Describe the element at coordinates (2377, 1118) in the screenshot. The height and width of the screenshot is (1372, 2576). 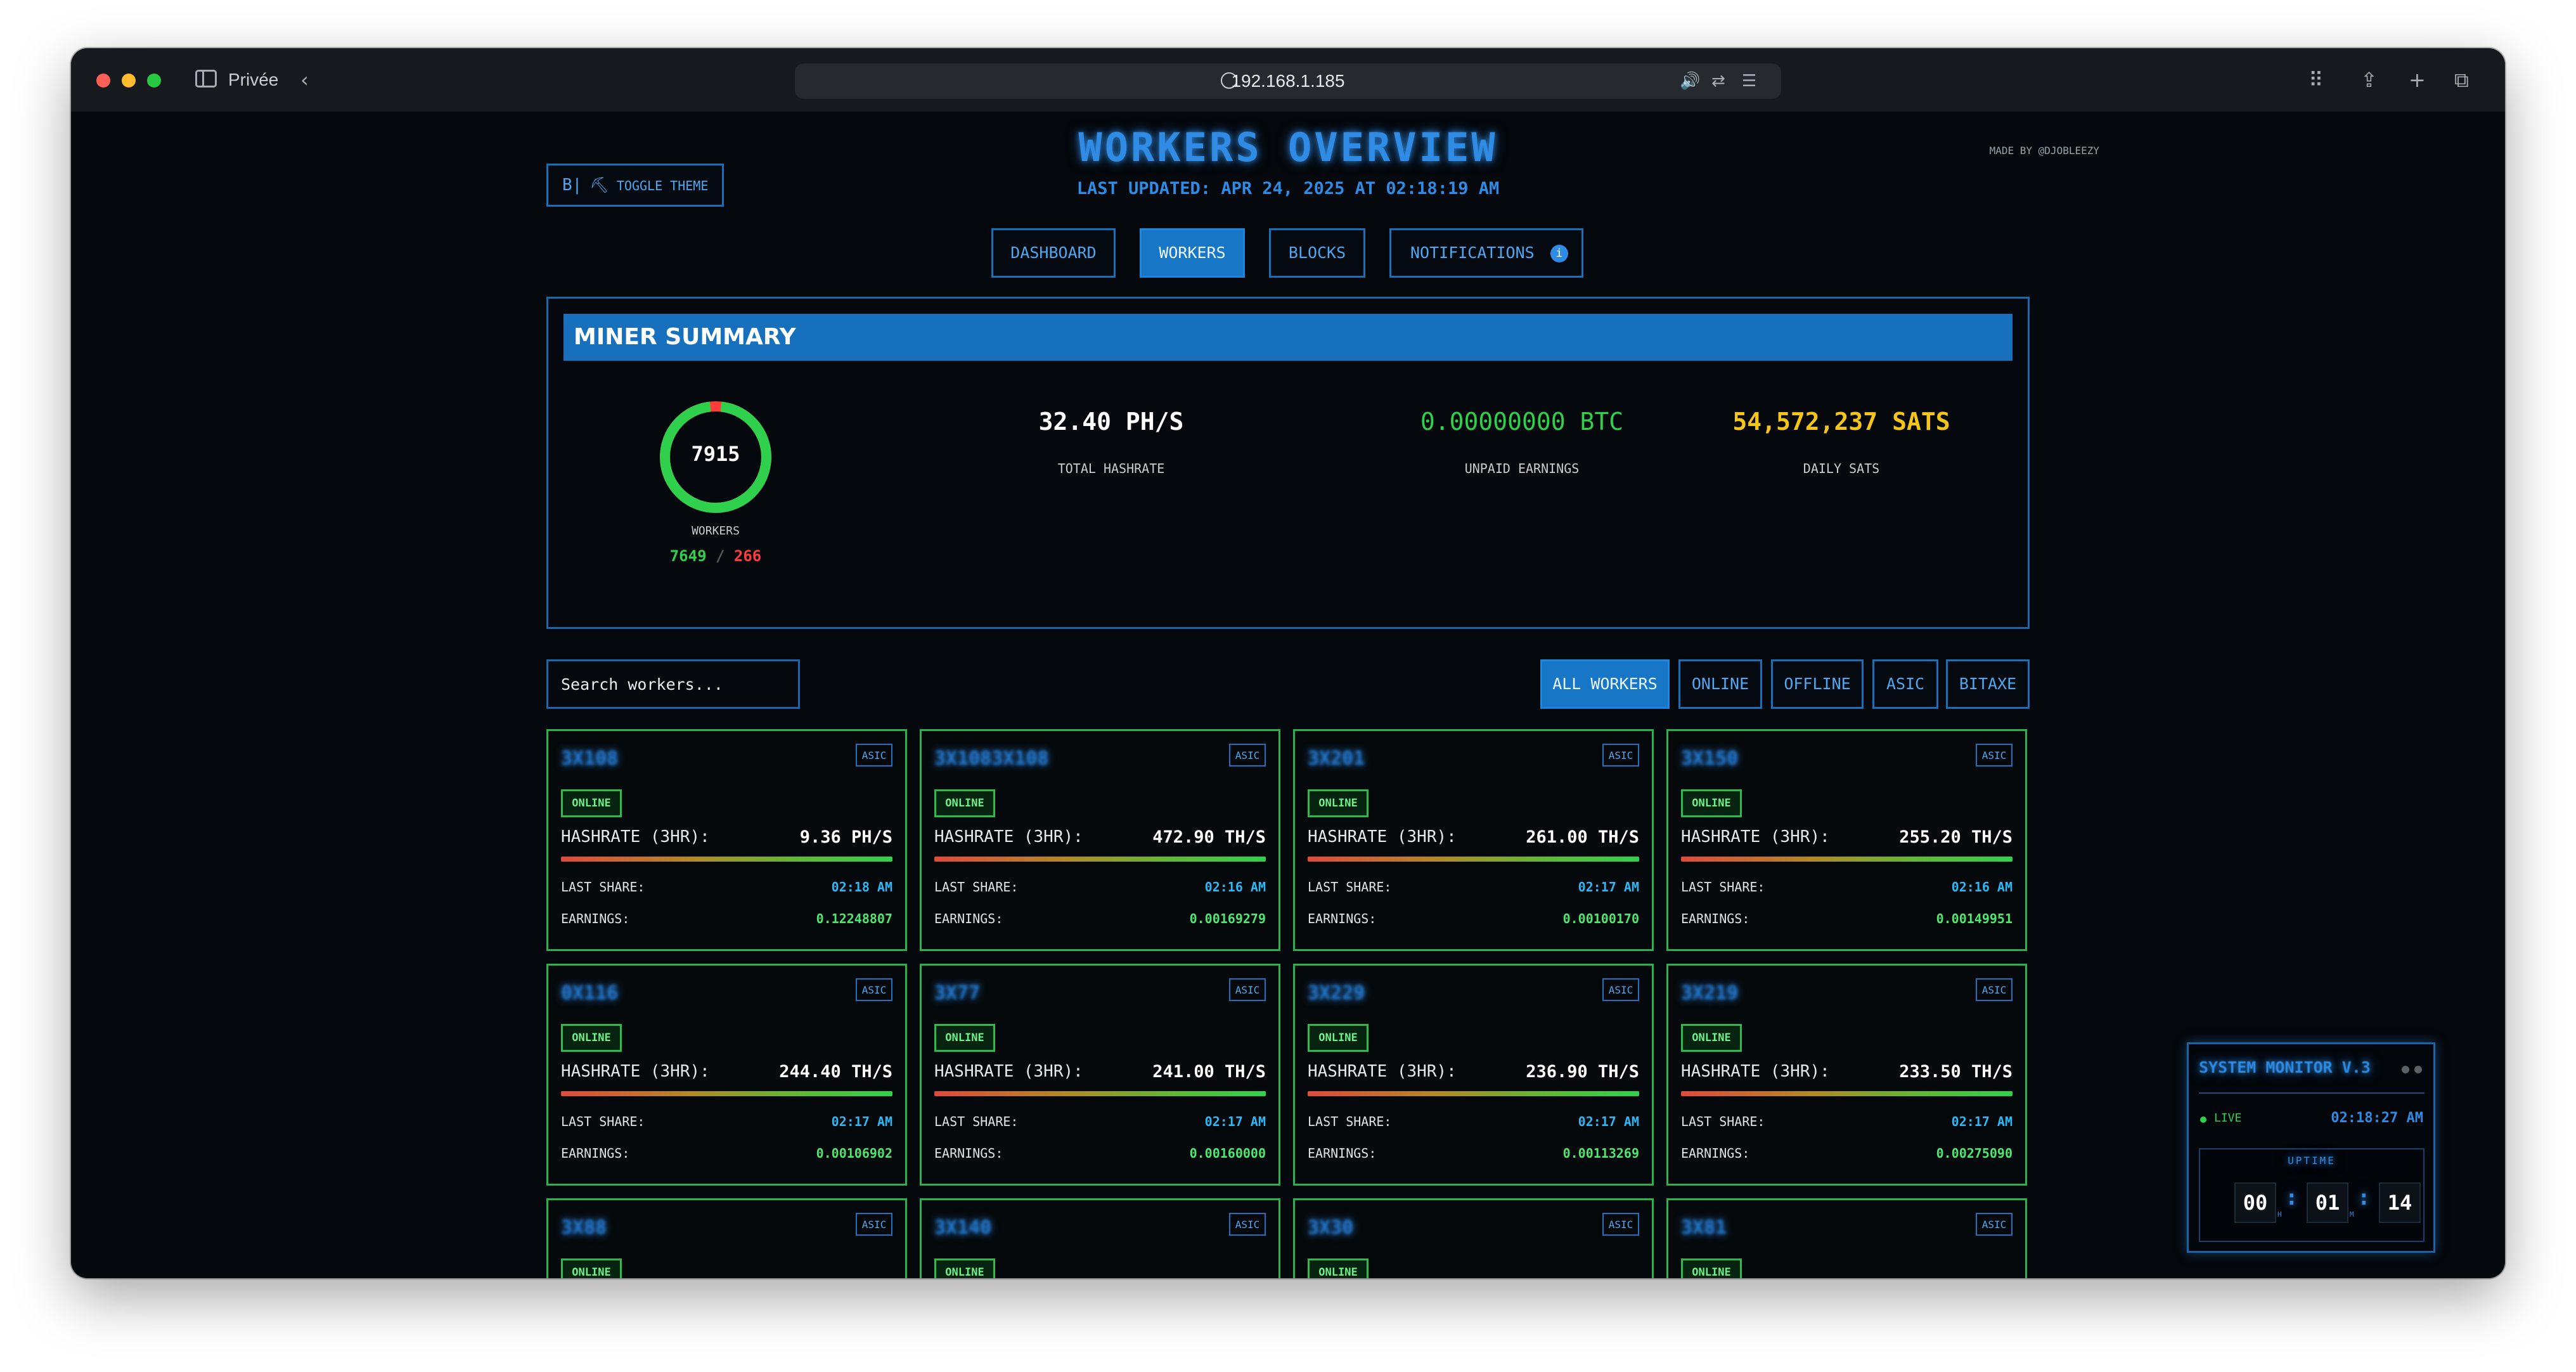
I see `monitor-time: 02:18:27 AM` at that location.